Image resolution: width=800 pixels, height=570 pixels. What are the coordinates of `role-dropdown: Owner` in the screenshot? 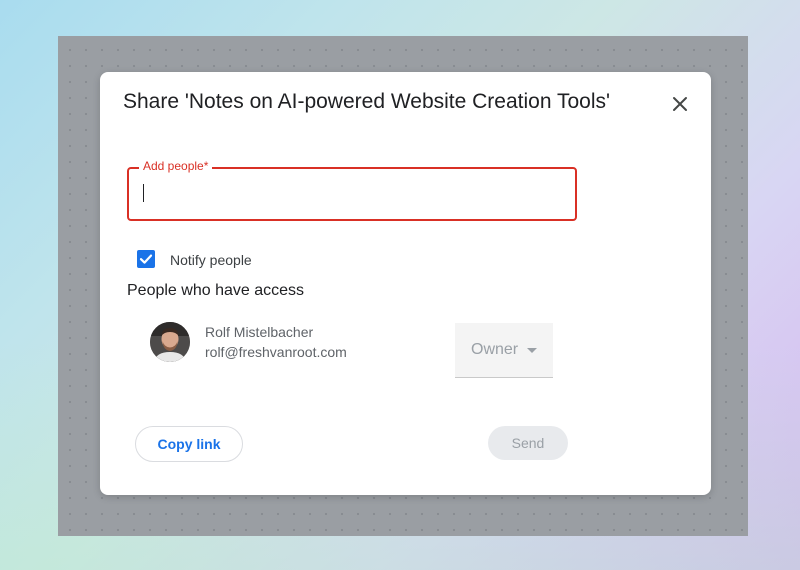 It's located at (504, 350).